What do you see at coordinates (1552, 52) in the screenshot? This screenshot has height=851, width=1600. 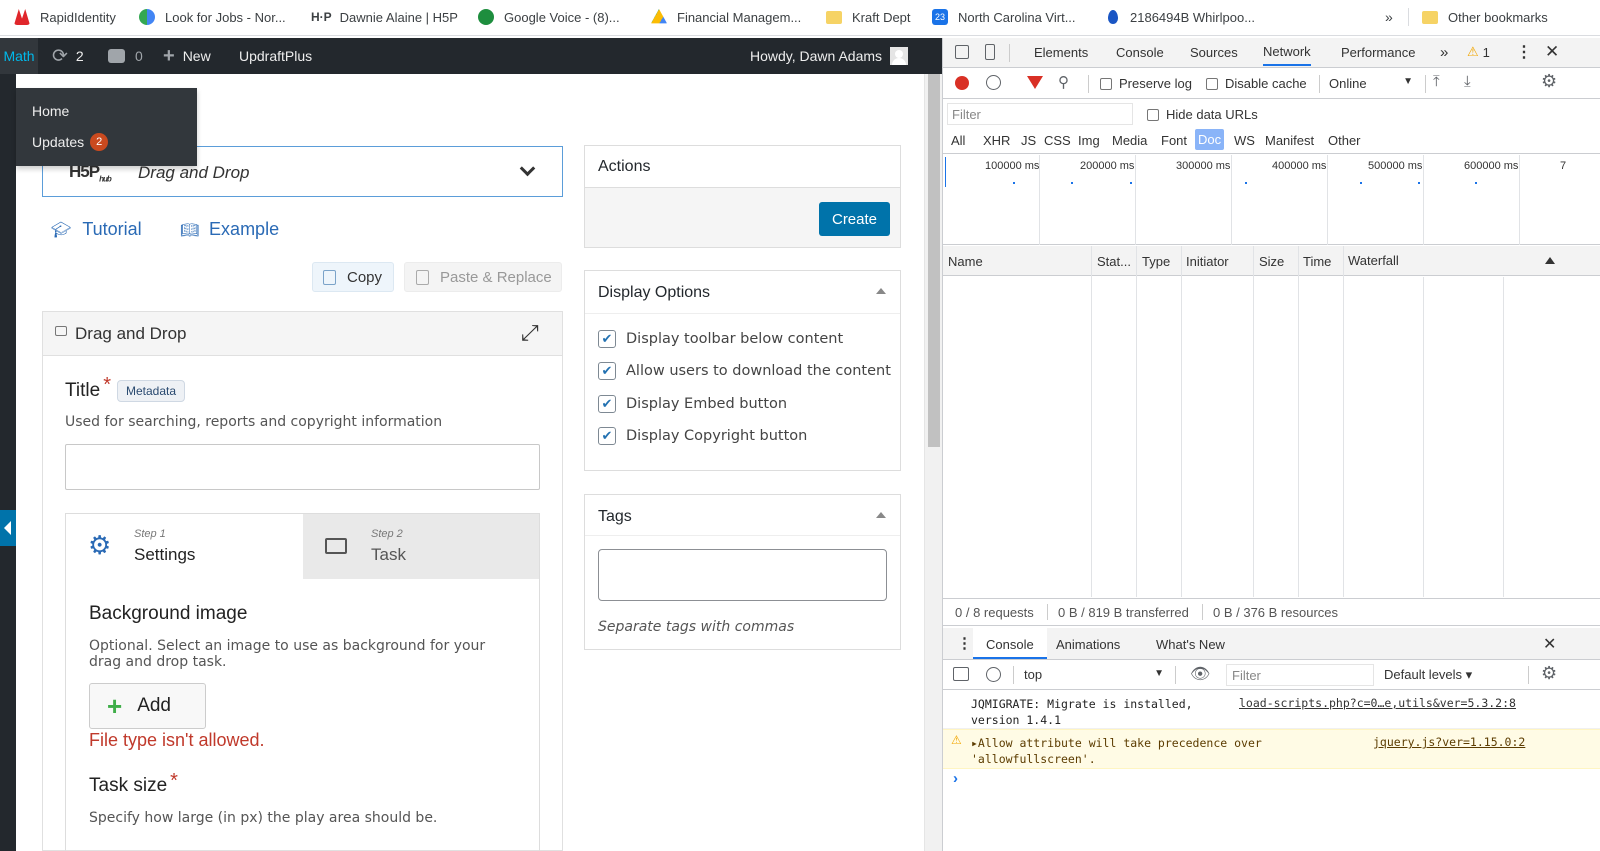 I see `close-devtools-icon: ✕` at bounding box center [1552, 52].